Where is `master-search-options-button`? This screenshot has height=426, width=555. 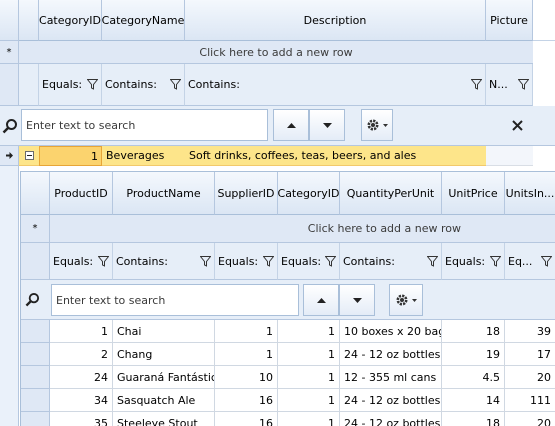 master-search-options-button is located at coordinates (377, 125).